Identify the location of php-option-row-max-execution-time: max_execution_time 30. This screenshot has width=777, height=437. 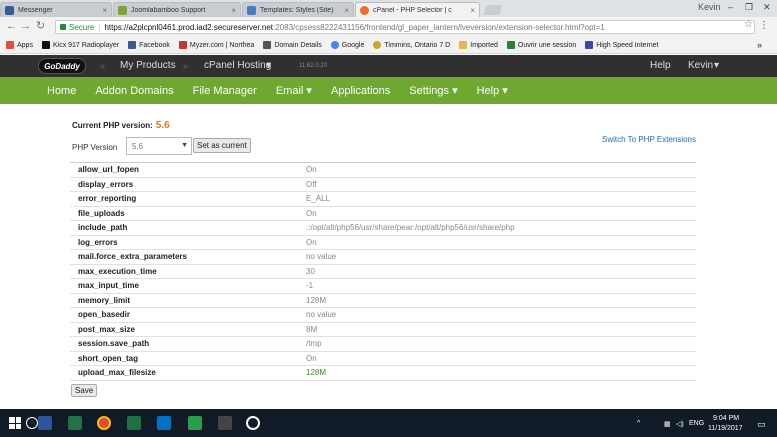
(383, 272).